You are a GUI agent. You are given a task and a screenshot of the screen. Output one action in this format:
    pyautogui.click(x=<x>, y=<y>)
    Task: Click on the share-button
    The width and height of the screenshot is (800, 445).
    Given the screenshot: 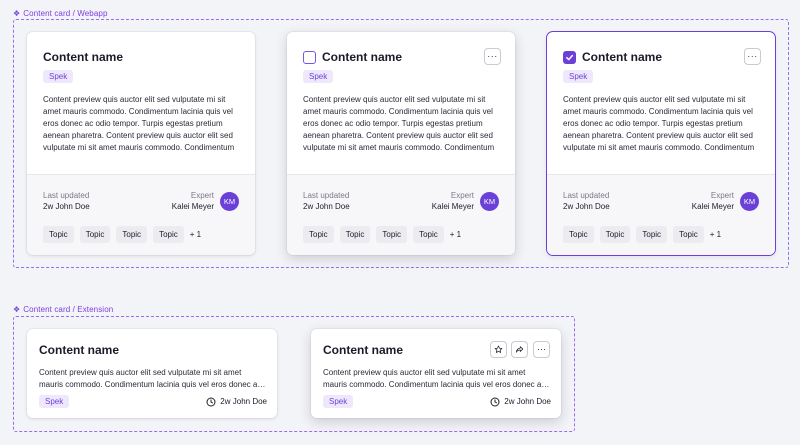 What is the action you would take?
    pyautogui.click(x=519, y=349)
    